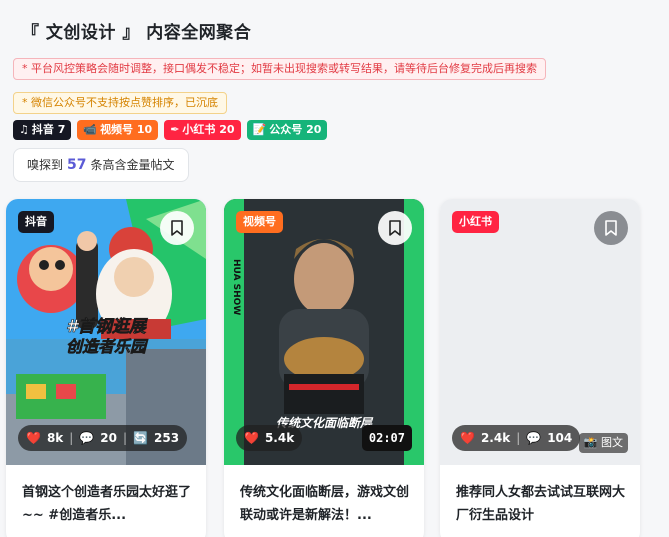 This screenshot has height=537, width=669. I want to click on count-suffix: 条高含金量帖文, so click(132, 165).